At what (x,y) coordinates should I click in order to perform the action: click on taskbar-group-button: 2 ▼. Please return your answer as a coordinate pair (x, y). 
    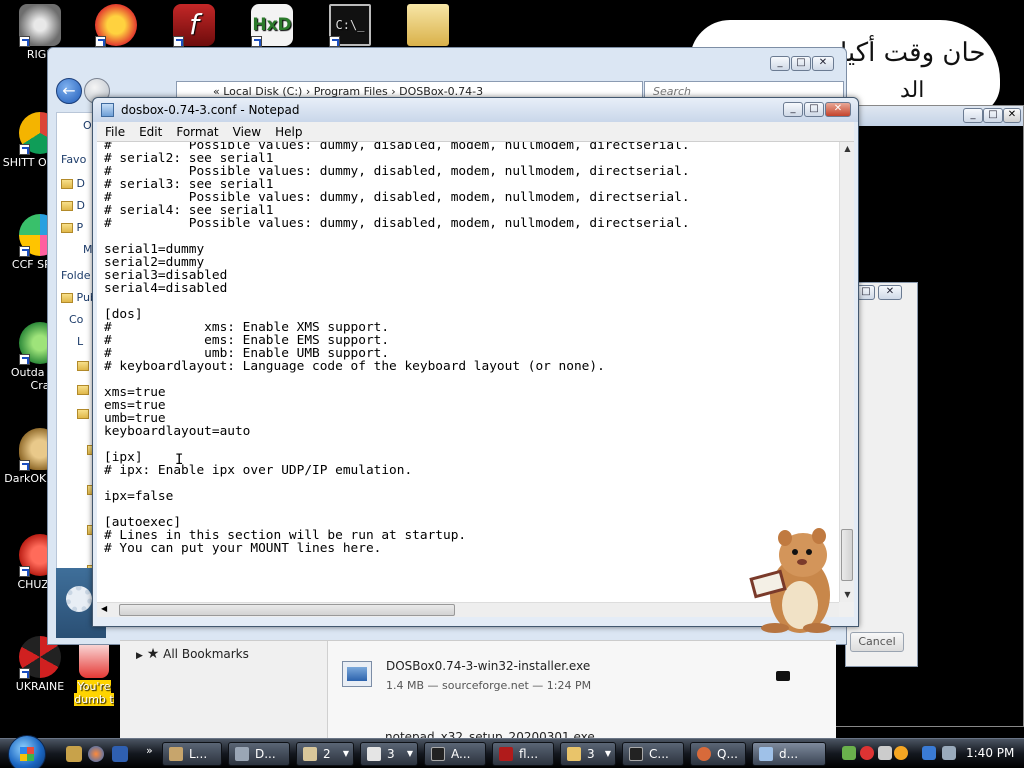
    Looking at the image, I should click on (325, 754).